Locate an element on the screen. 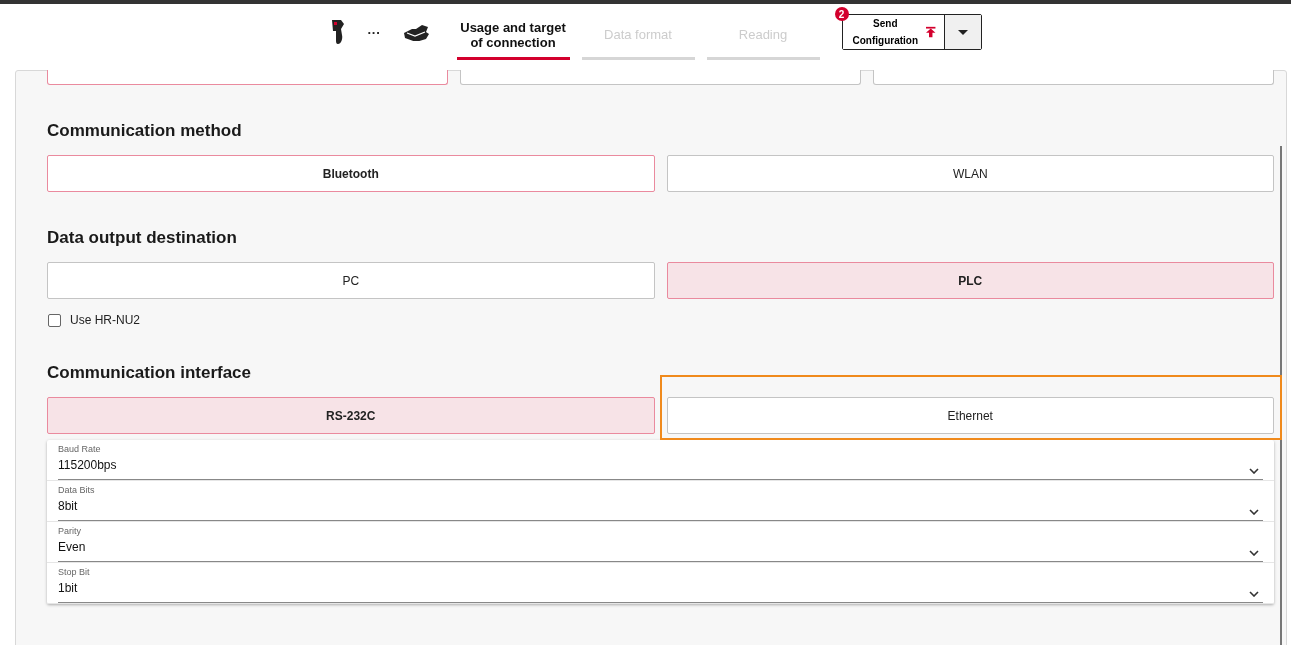 This screenshot has width=1291, height=645. dropdown-button is located at coordinates (962, 32).